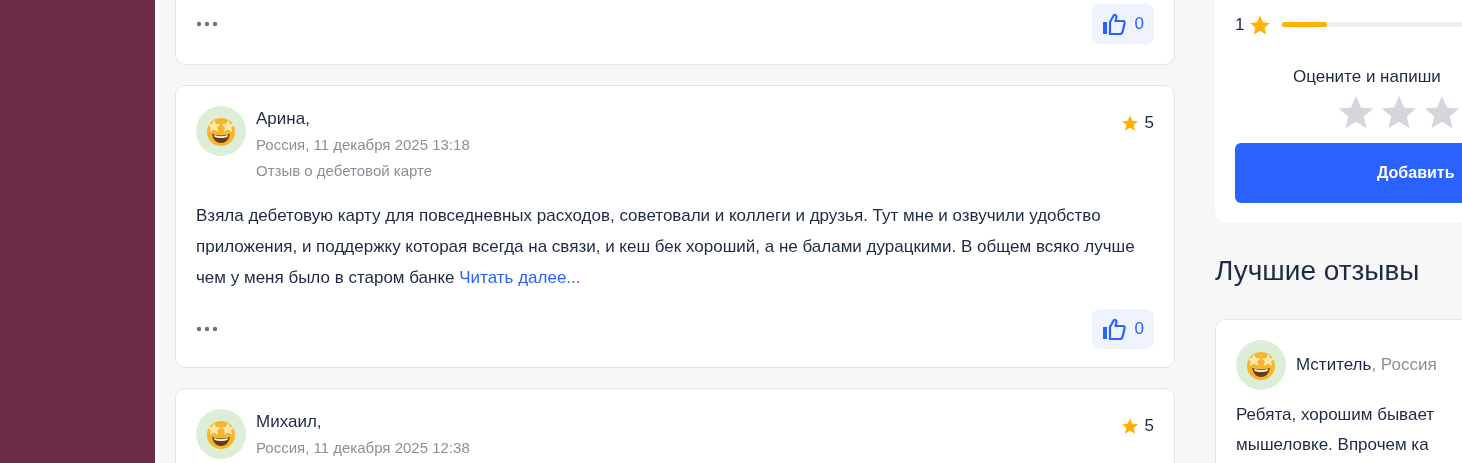 This screenshot has width=1462, height=463. Describe the element at coordinates (283, 119) in the screenshot. I see `reviewer-name: Арина,` at that location.